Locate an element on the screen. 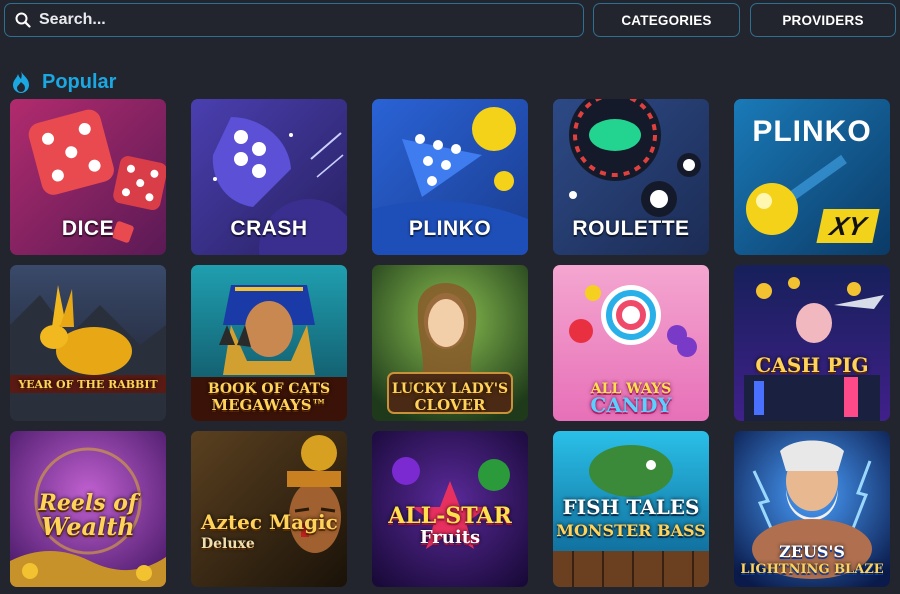  search-box is located at coordinates (294, 20).